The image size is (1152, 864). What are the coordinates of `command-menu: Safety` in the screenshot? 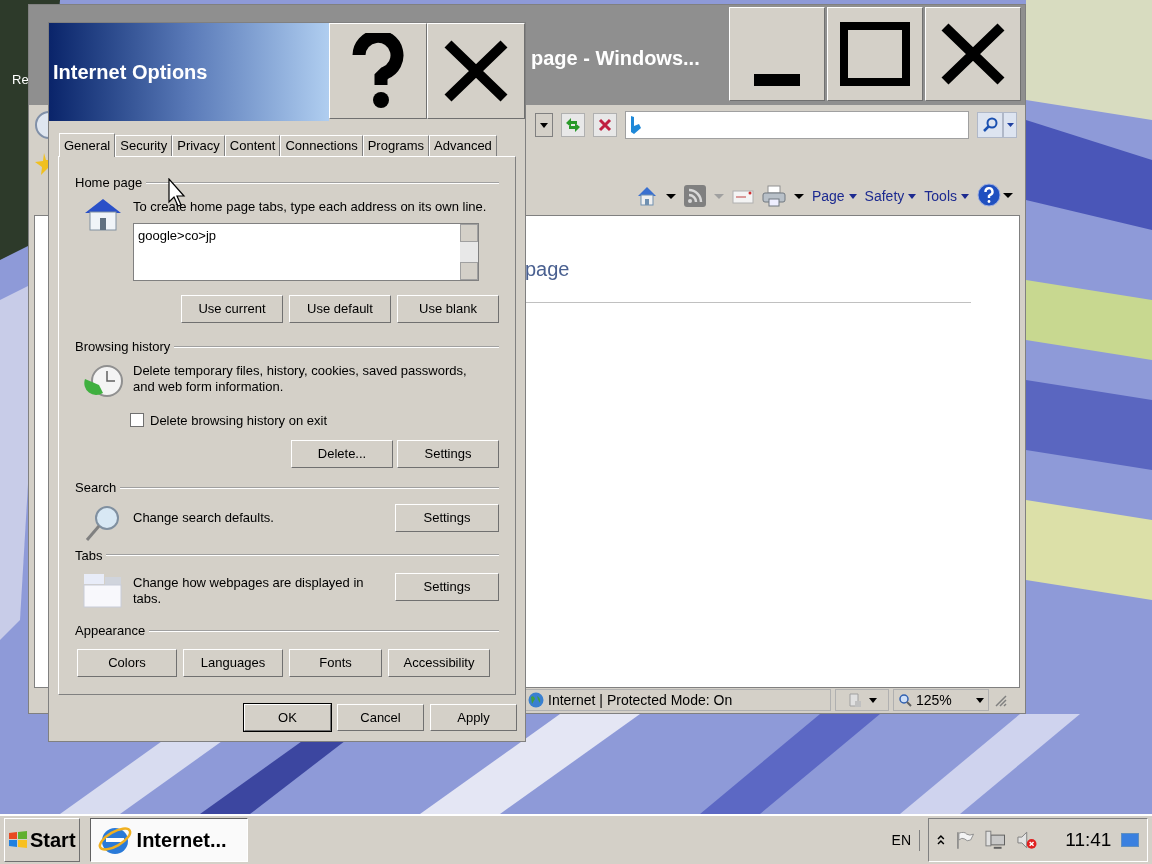 It's located at (890, 196).